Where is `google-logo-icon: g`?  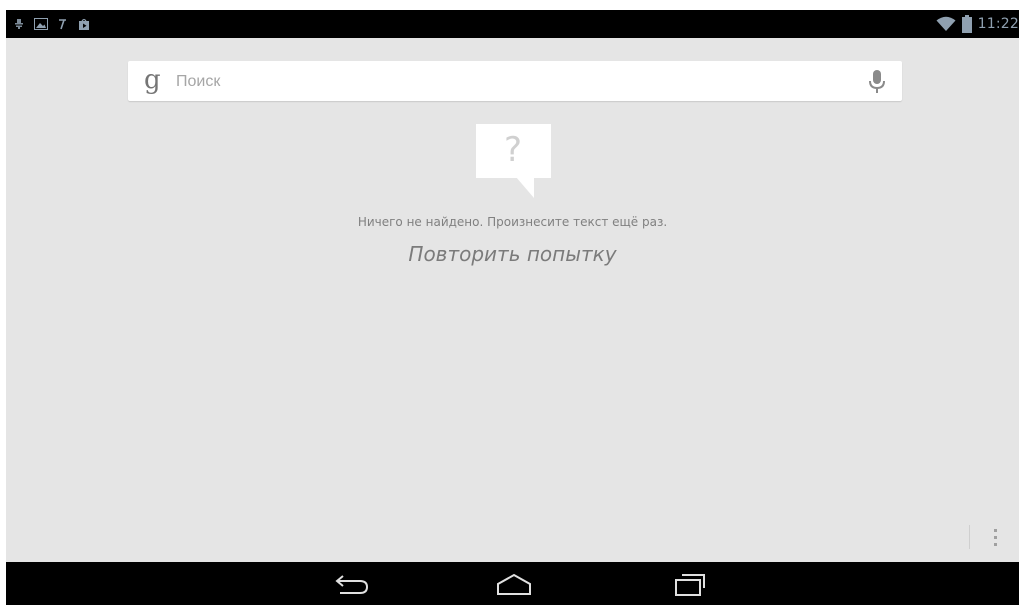
google-logo-icon: g is located at coordinates (152, 80).